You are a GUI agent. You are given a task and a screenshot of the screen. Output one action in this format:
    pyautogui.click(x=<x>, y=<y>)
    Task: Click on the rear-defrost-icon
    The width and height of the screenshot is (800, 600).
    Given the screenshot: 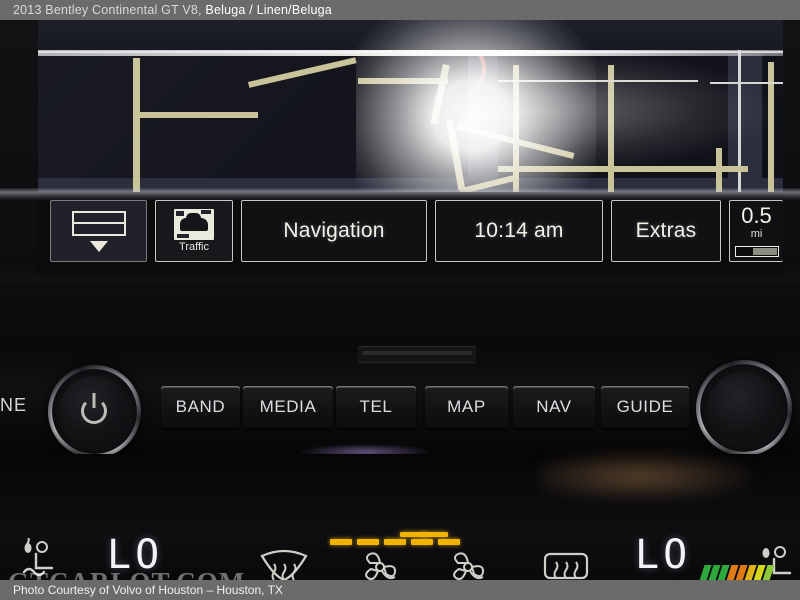 What is the action you would take?
    pyautogui.click(x=566, y=563)
    